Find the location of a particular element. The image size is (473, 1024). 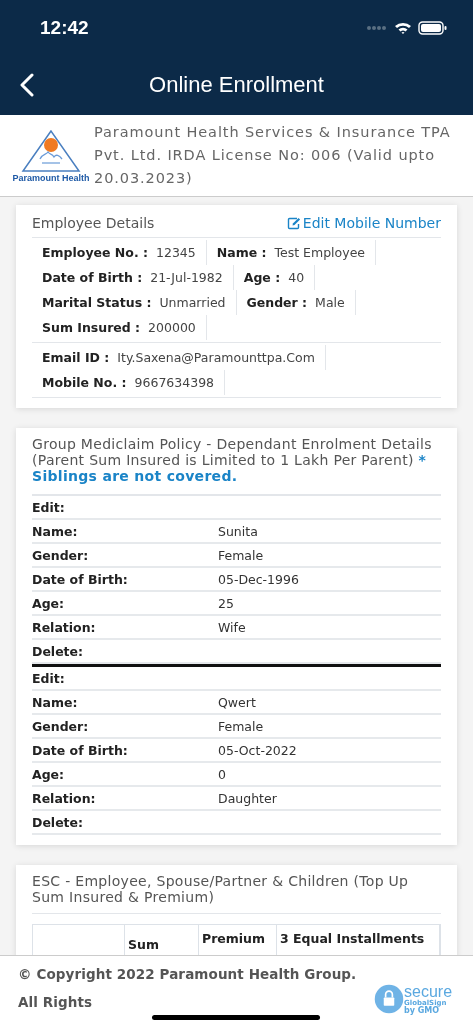

row-value: 0 is located at coordinates (222, 774).